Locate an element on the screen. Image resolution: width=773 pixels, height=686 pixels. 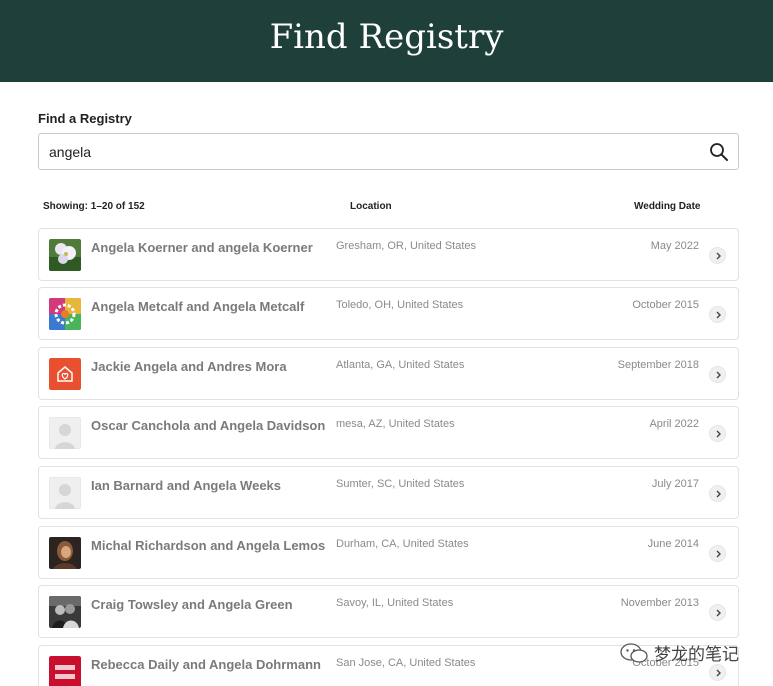
wedding-date: October 2015 is located at coordinates (665, 305).